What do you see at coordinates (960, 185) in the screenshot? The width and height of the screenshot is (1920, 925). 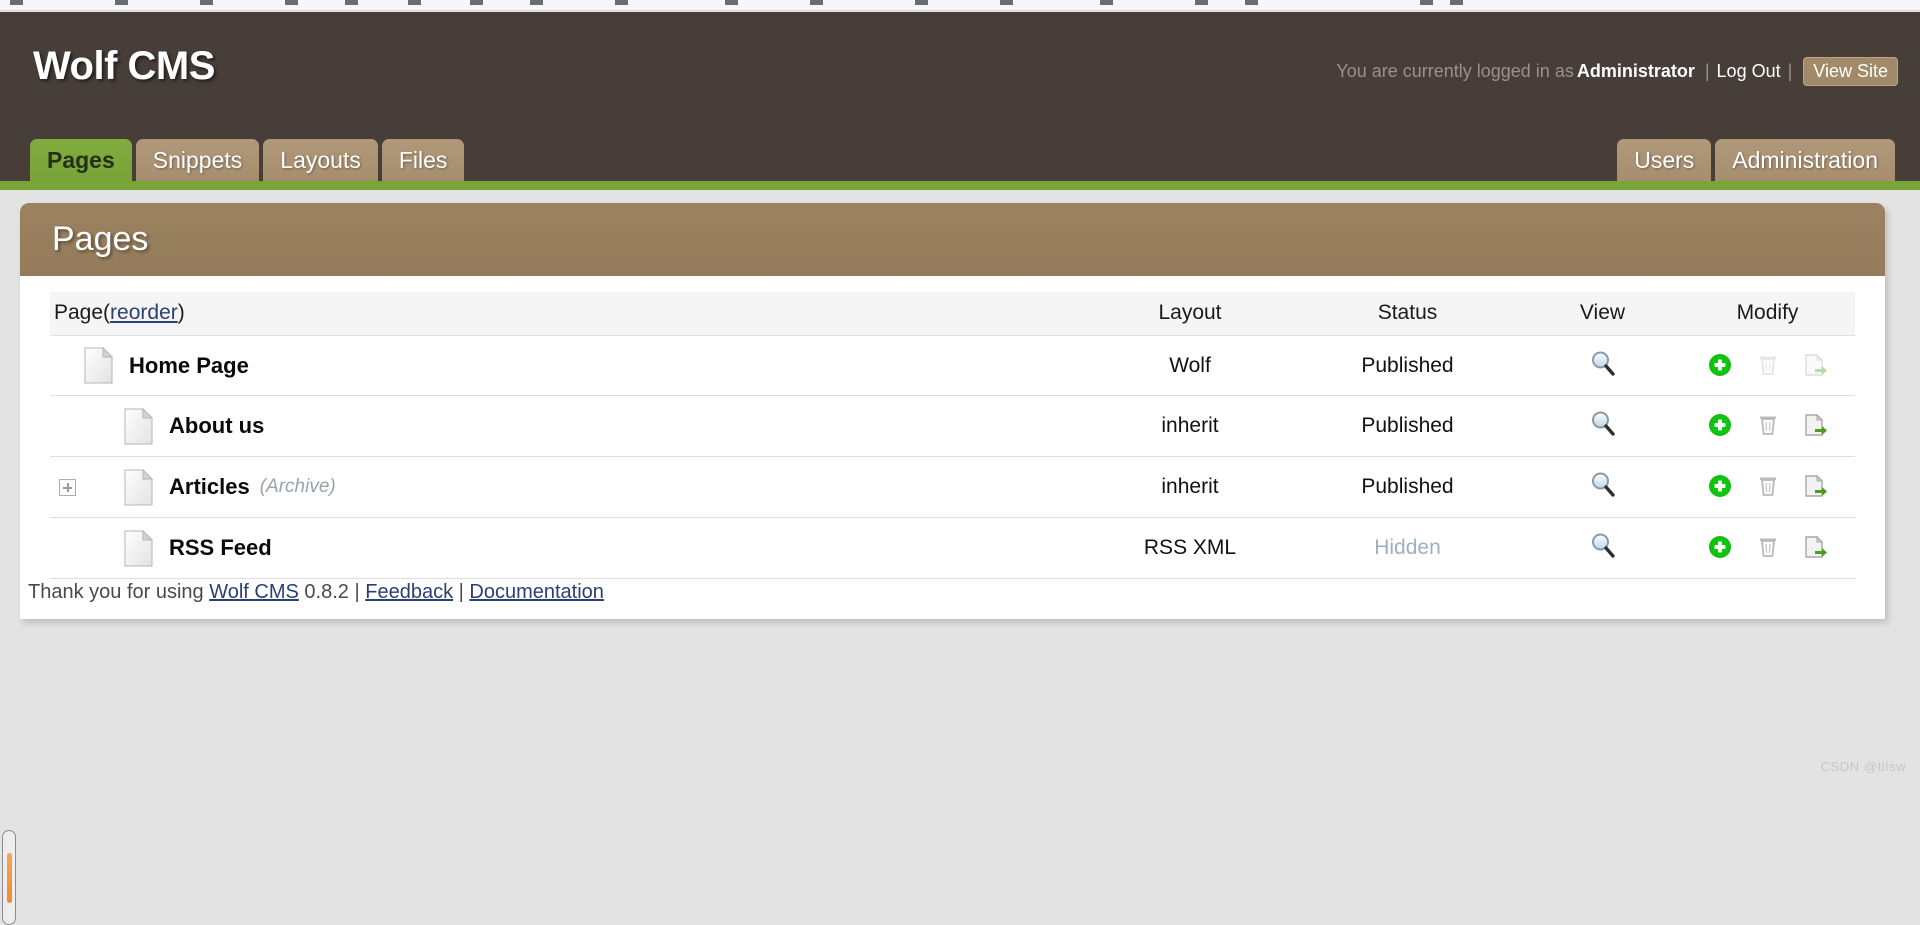 I see `active-tab-underline` at bounding box center [960, 185].